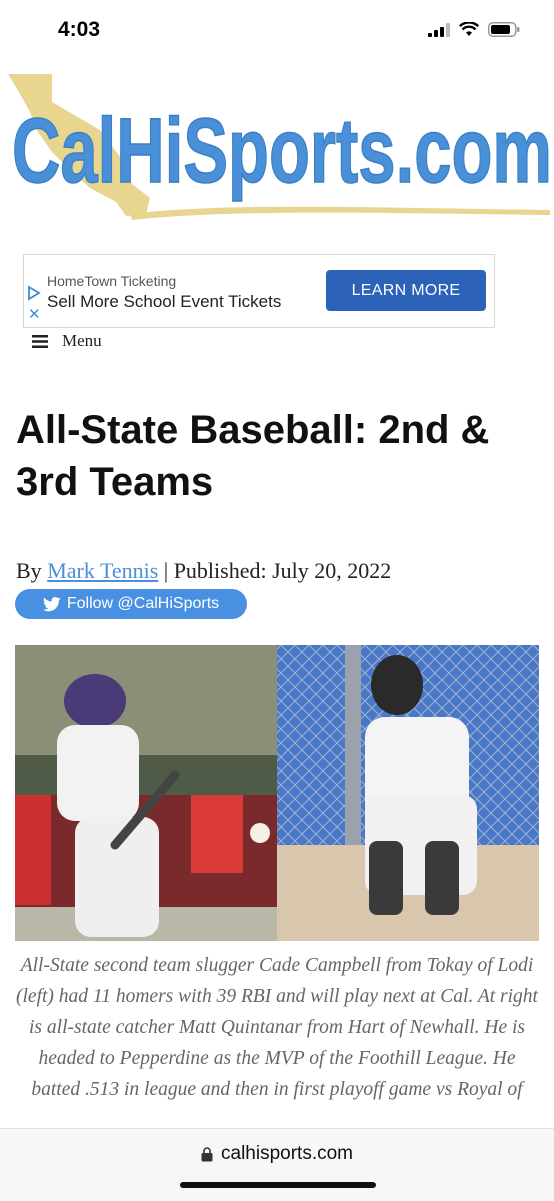  What do you see at coordinates (164, 302) in the screenshot?
I see `ad-headline: Sell More School Event Tickets` at bounding box center [164, 302].